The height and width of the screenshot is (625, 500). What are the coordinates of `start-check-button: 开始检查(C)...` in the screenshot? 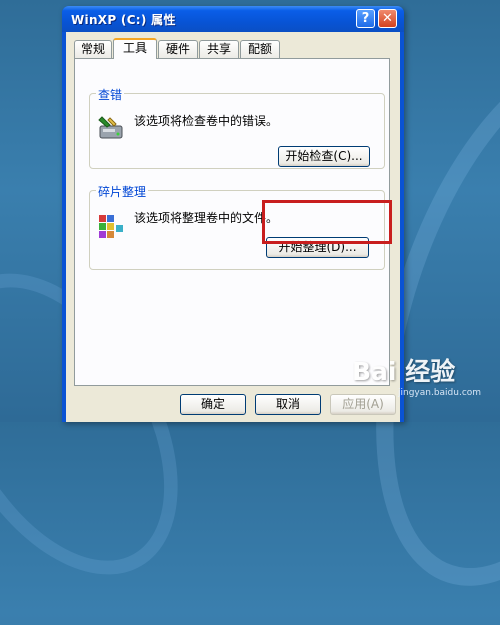 It's located at (324, 156).